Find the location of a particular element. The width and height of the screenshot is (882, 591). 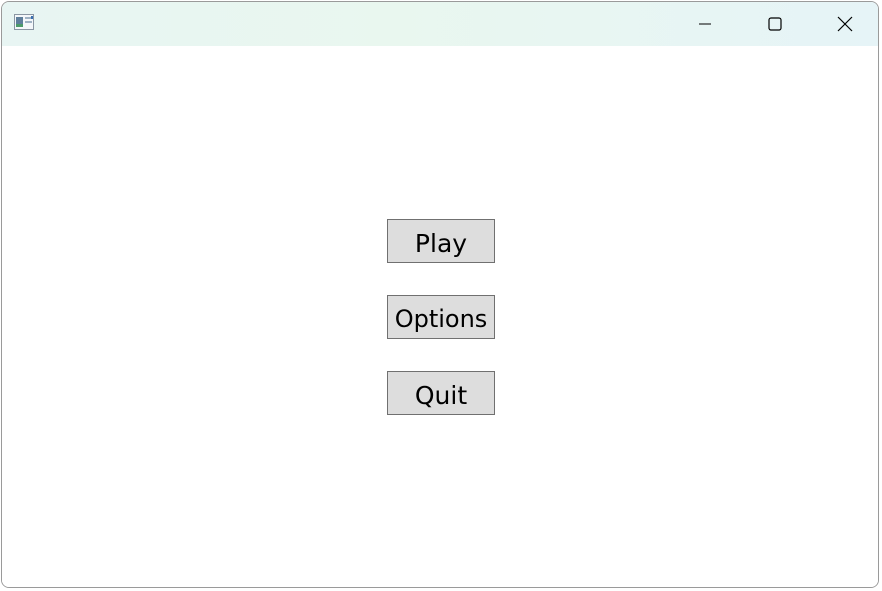

options-button: Options is located at coordinates (441, 317).